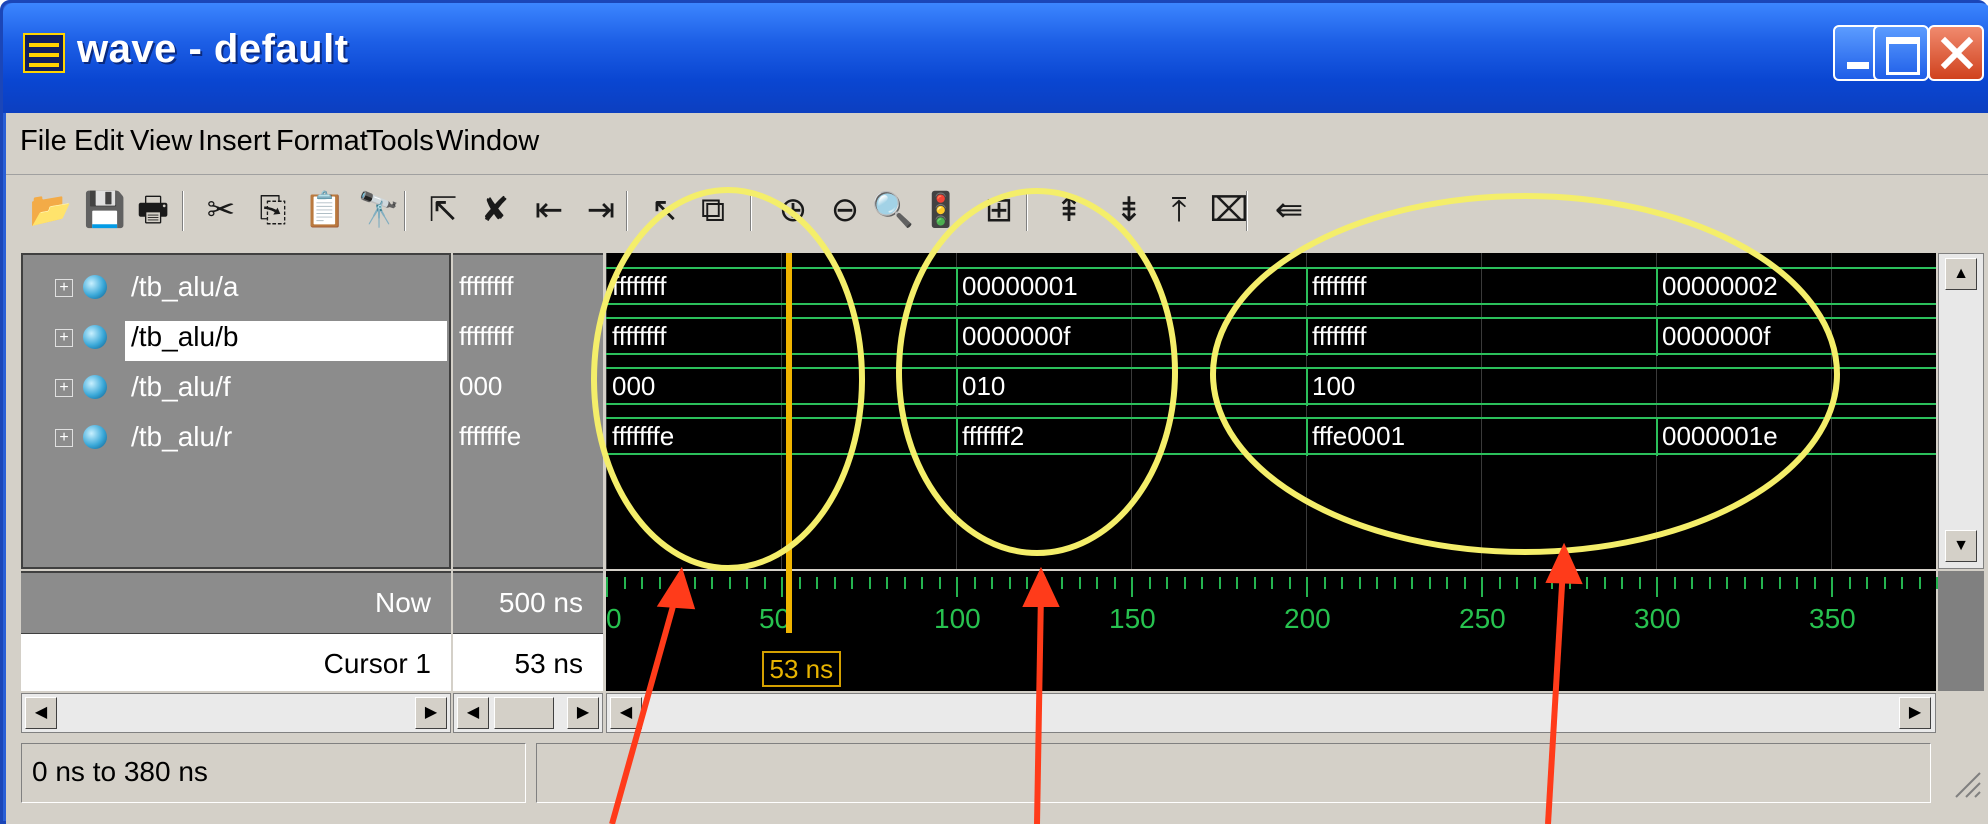 The width and height of the screenshot is (1988, 824). I want to click on menu-view: View, so click(161, 141).